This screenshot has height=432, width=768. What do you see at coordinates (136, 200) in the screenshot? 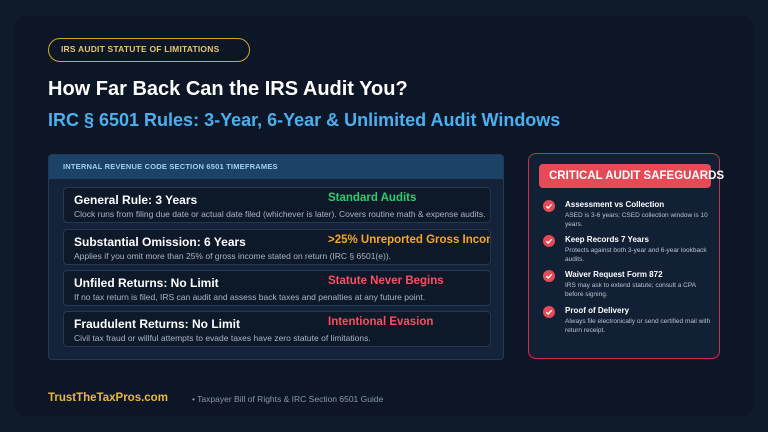
I see `timeframe-title: General Rule: 3 Years` at bounding box center [136, 200].